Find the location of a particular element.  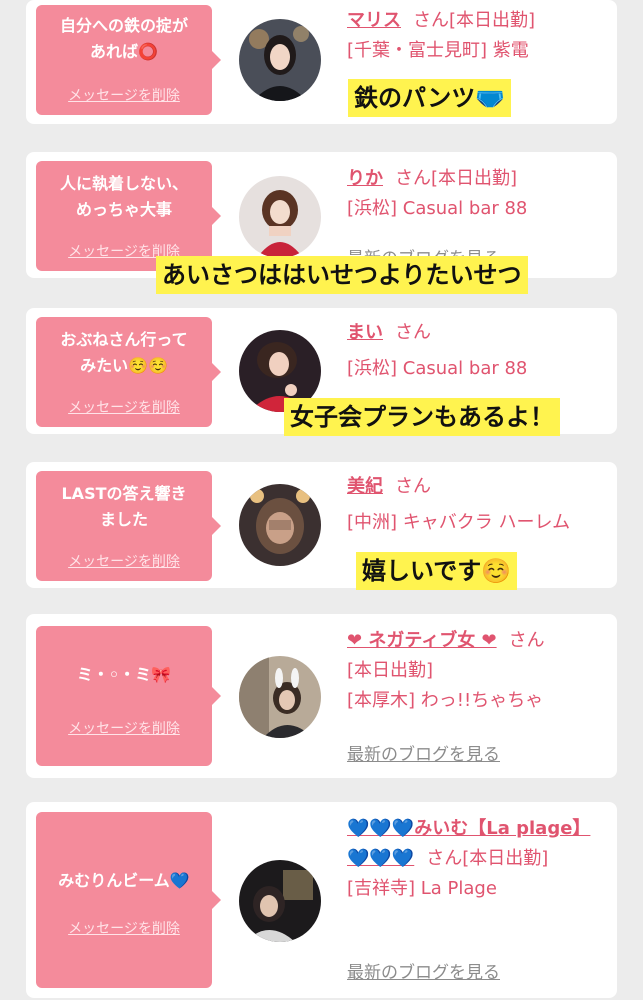

overlay-caption: 女子会プランもあるよ！ is located at coordinates (422, 417).